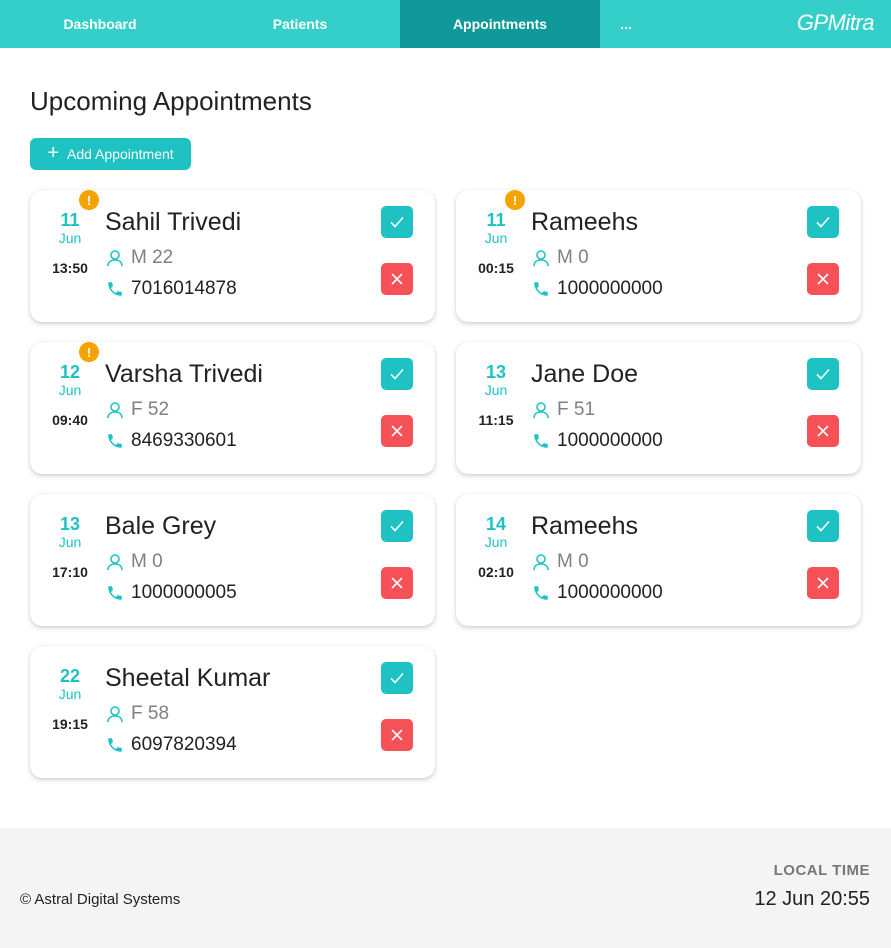 This screenshot has width=891, height=948. Describe the element at coordinates (70, 420) in the screenshot. I see `appointment-time: 09:40` at that location.